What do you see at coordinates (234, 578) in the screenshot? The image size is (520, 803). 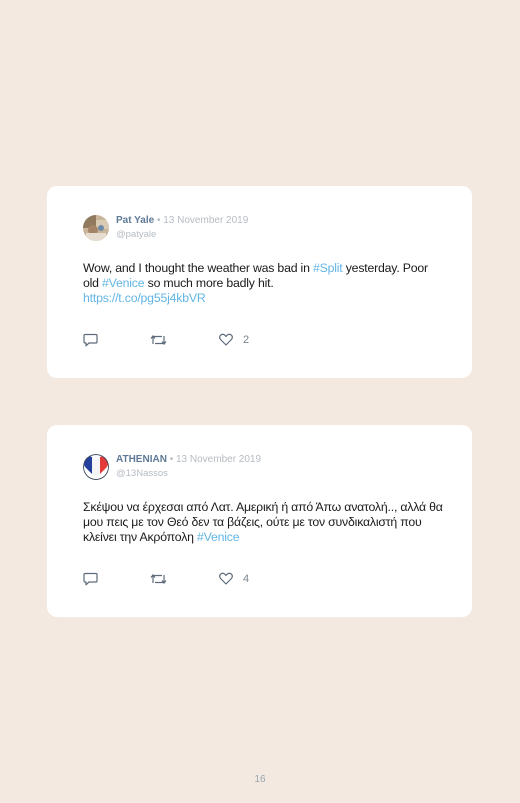 I see `like-button: 4` at bounding box center [234, 578].